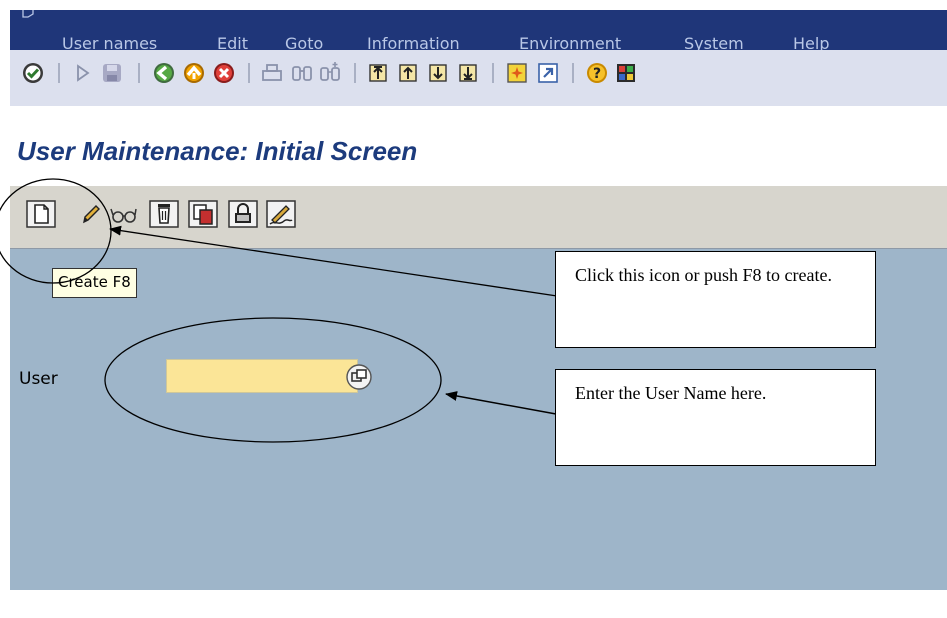  I want to click on copy-button, so click(203, 214).